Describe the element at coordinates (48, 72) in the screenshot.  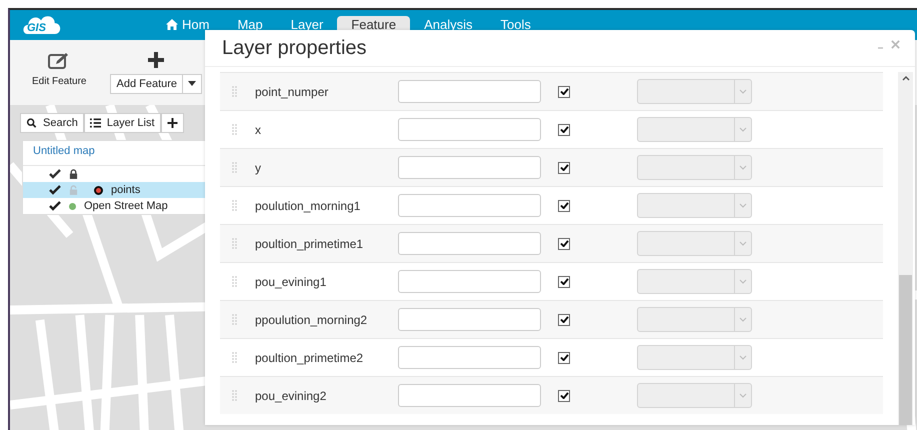
I see `edit-feature-button: Edit Feature` at that location.